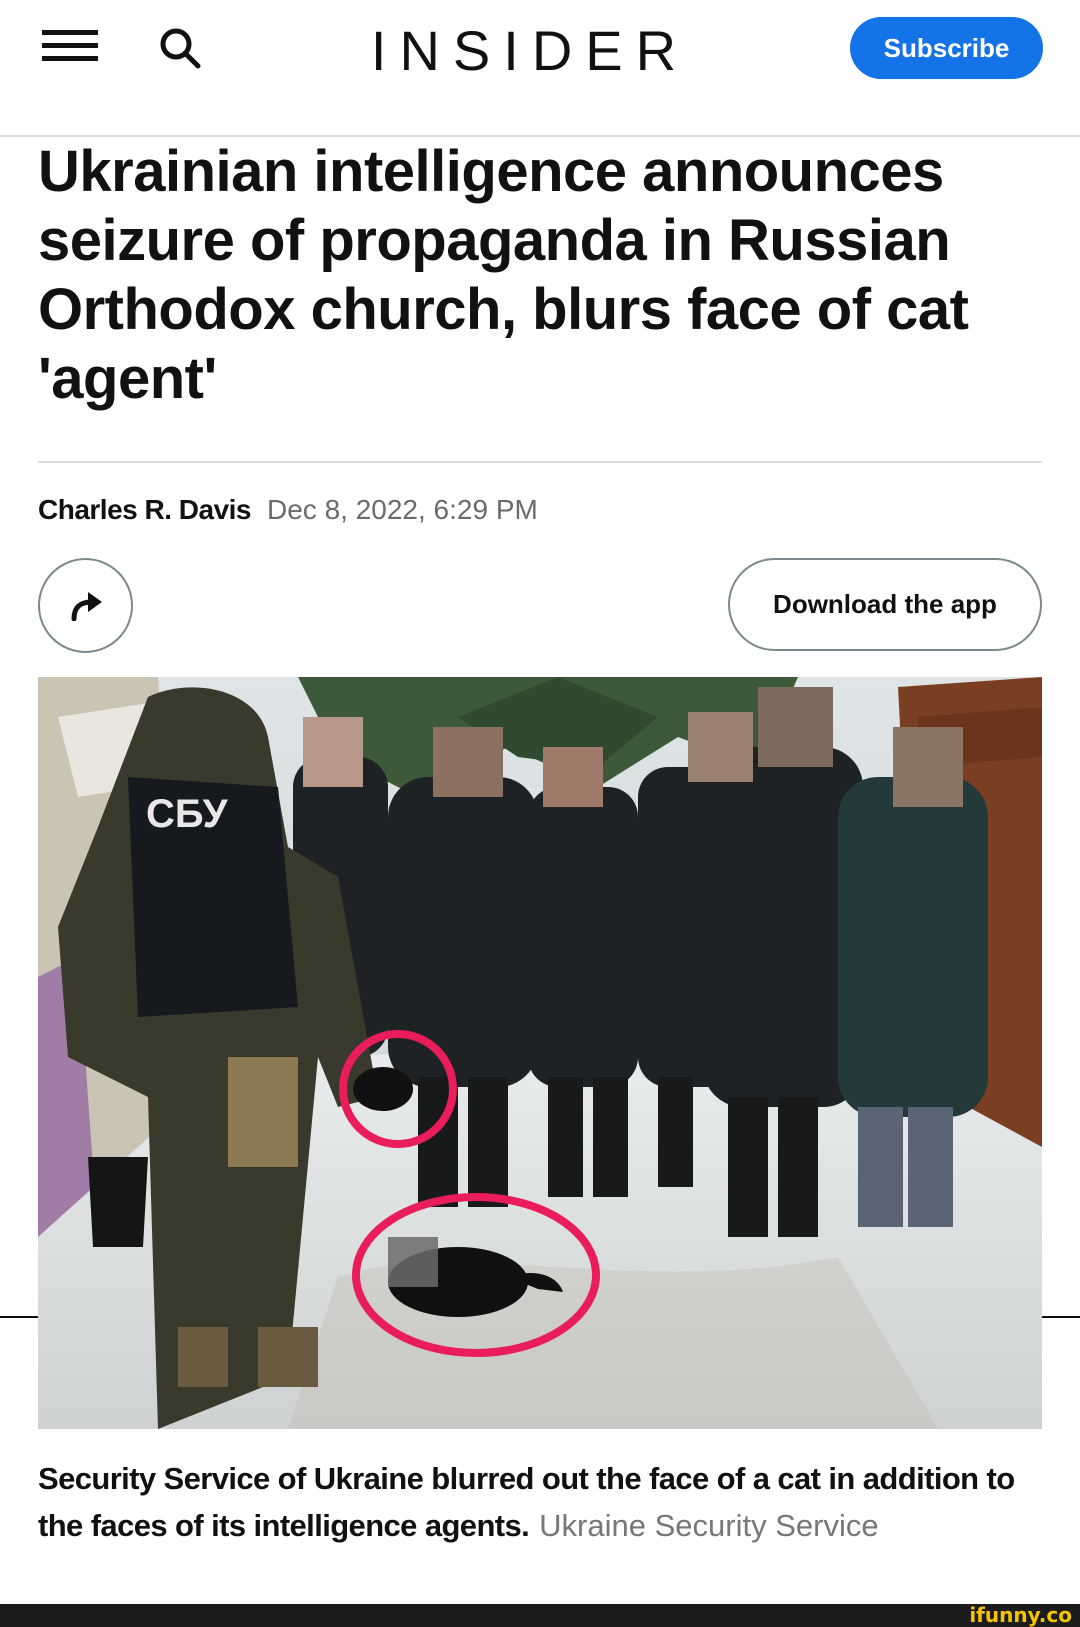 This screenshot has width=1080, height=1627. I want to click on watermark-bar: ifunny.co, so click(540, 1615).